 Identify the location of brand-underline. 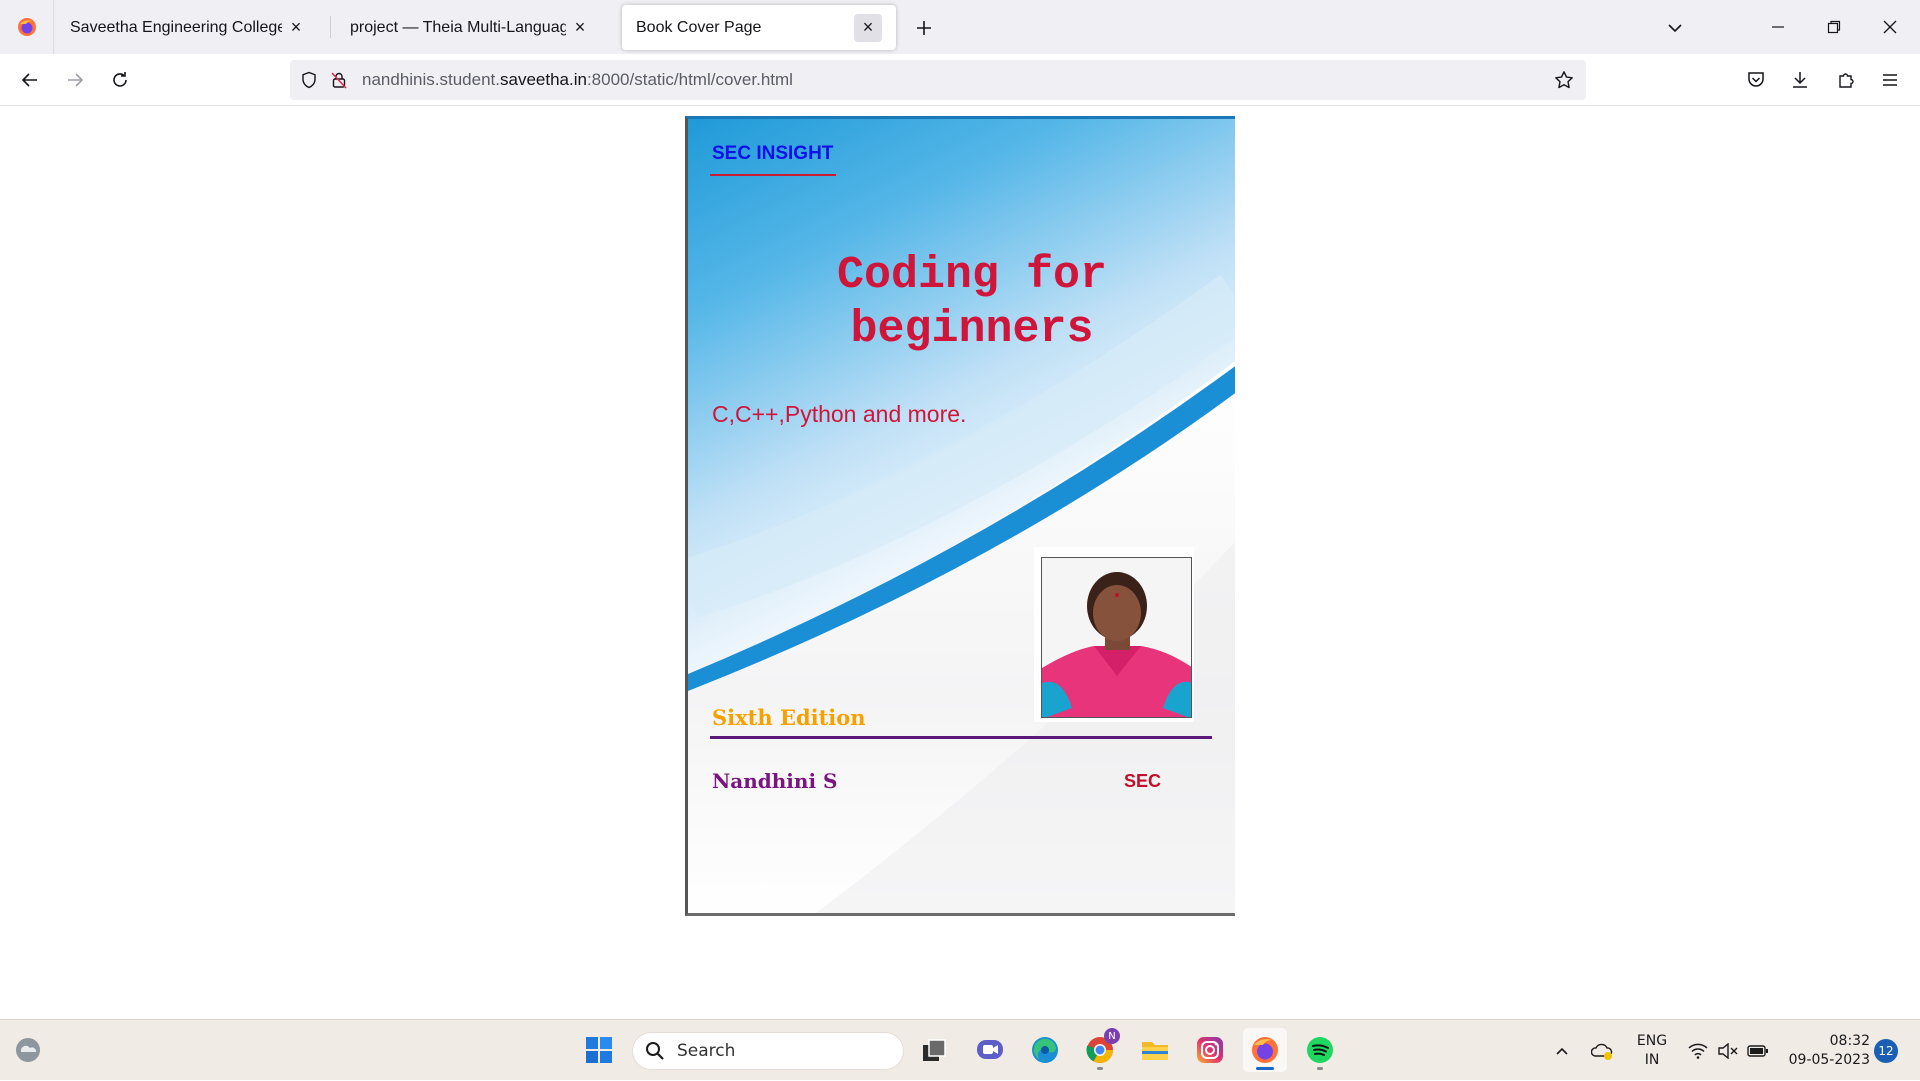
(773, 175).